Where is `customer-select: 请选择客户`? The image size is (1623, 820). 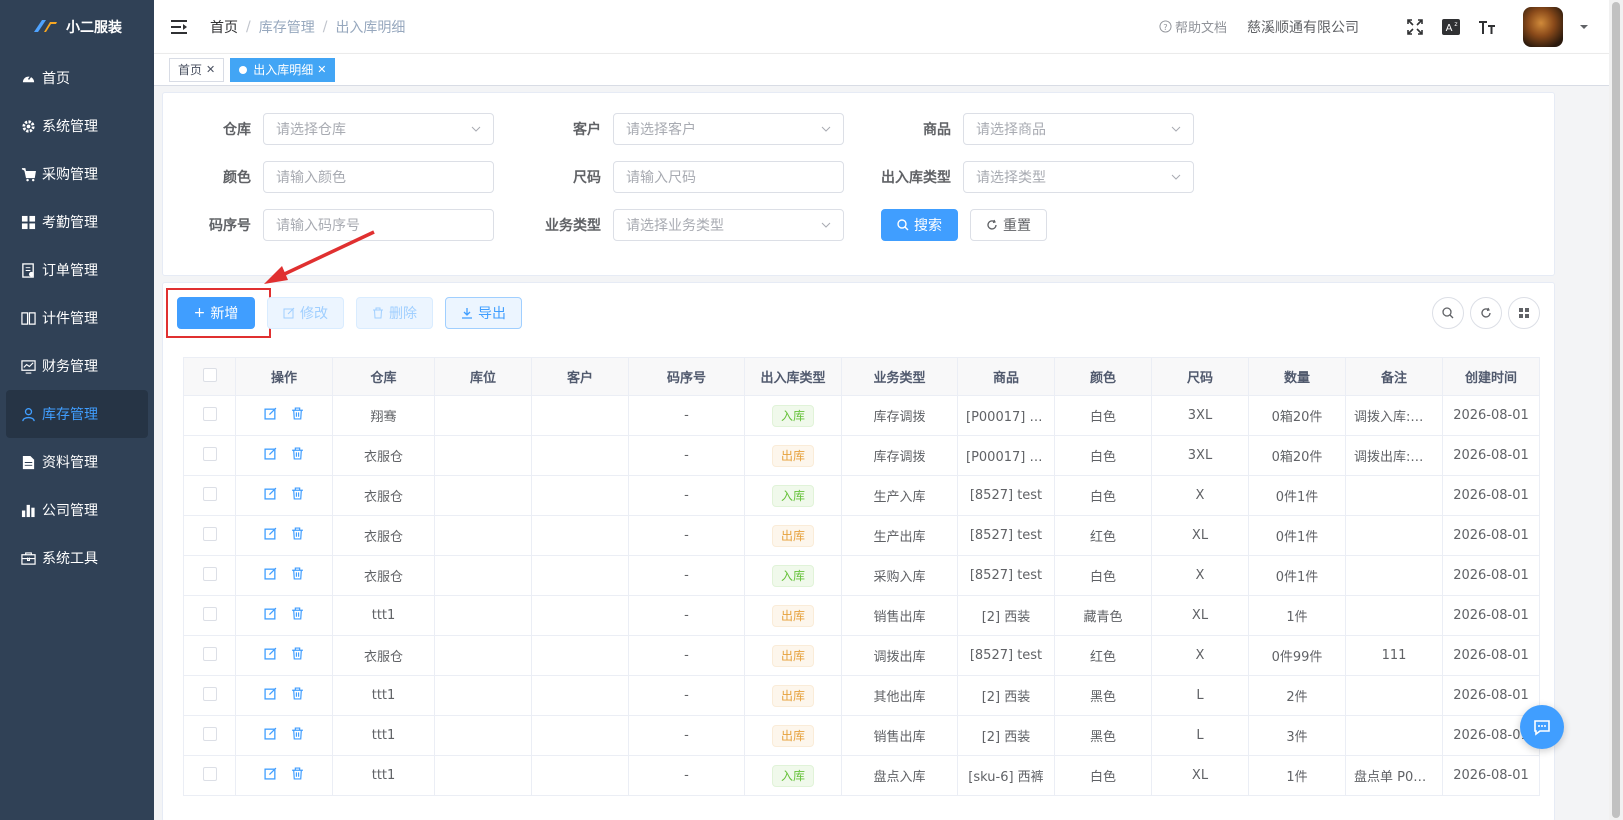
customer-select: 请选择客户 is located at coordinates (728, 129).